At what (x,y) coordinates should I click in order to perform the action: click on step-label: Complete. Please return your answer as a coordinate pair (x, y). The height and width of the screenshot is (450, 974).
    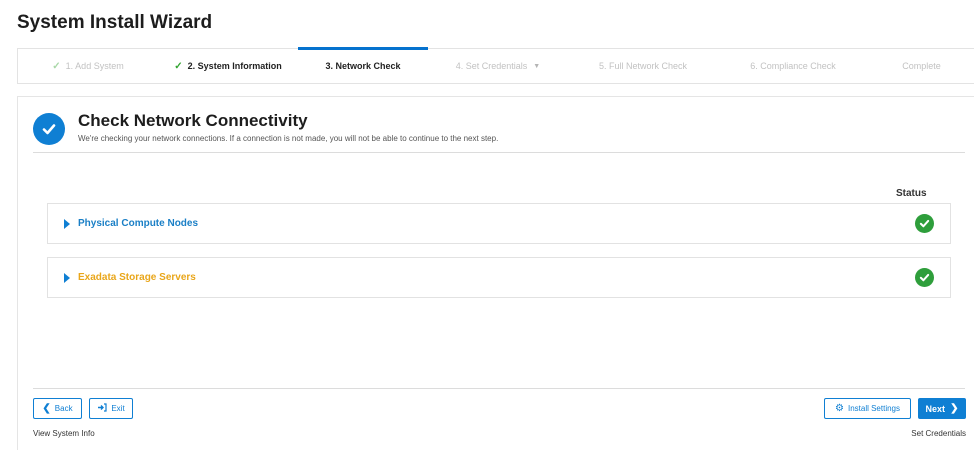
    Looking at the image, I should click on (921, 66).